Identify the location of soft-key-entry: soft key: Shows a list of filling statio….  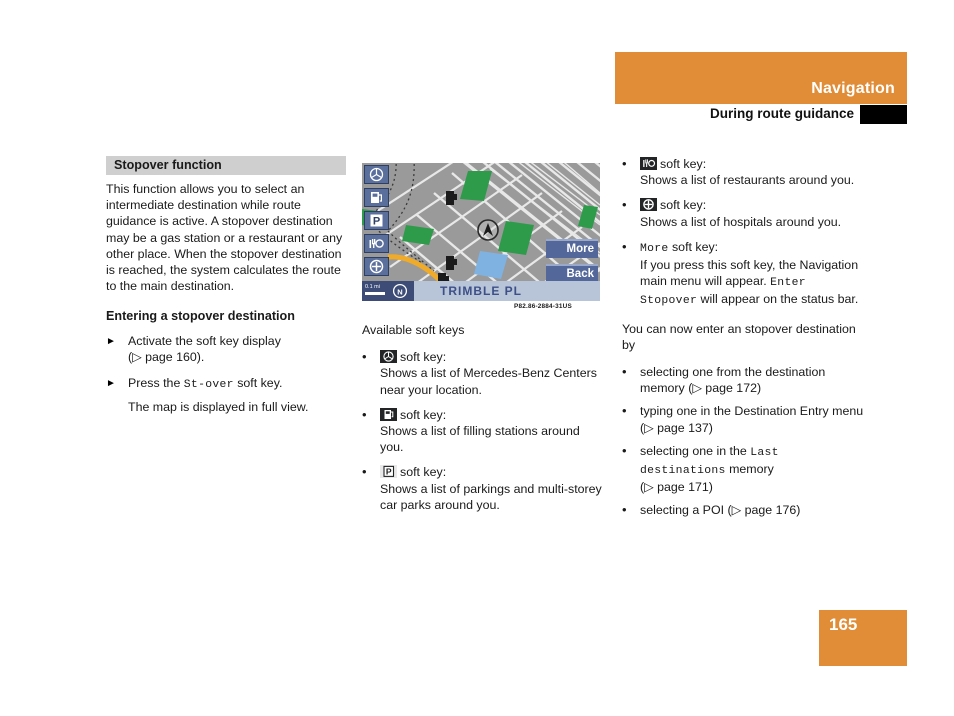
(491, 431).